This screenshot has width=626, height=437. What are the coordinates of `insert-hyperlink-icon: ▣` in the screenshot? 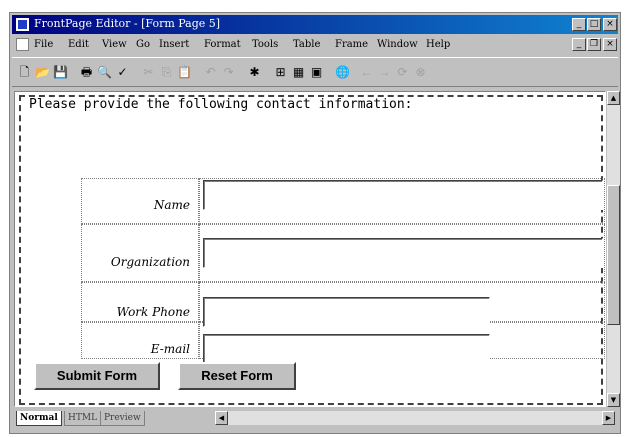 It's located at (316, 72).